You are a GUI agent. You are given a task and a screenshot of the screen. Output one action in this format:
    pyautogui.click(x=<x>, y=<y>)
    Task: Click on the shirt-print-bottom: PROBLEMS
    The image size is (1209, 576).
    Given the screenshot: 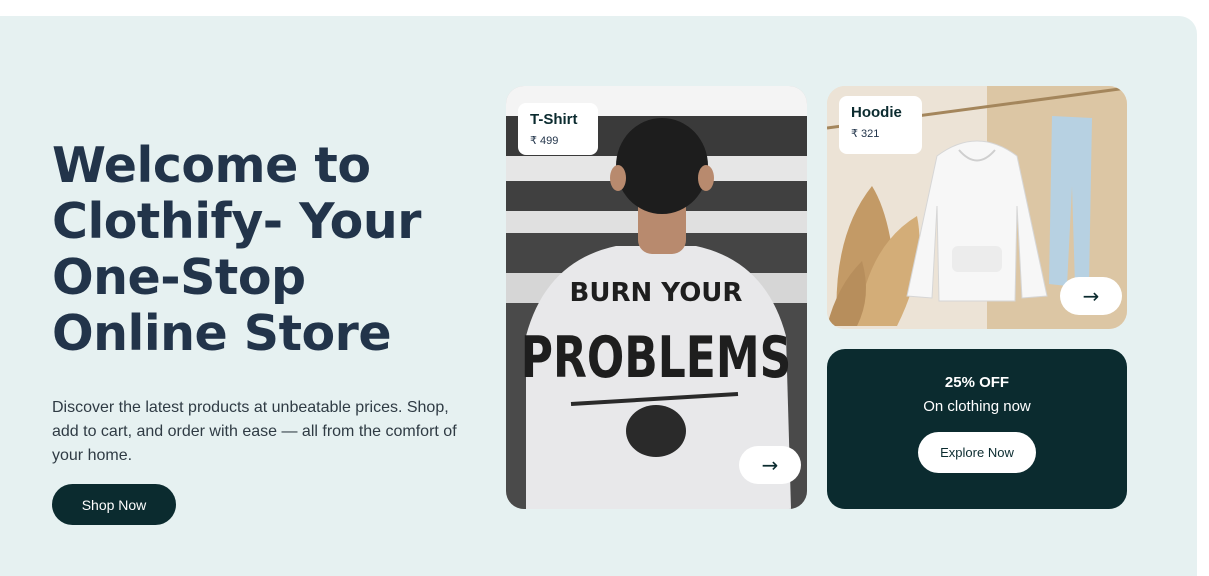 What is the action you would take?
    pyautogui.click(x=656, y=359)
    